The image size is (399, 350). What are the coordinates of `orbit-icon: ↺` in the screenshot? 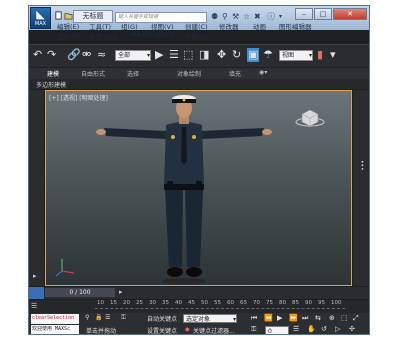 It's located at (324, 329).